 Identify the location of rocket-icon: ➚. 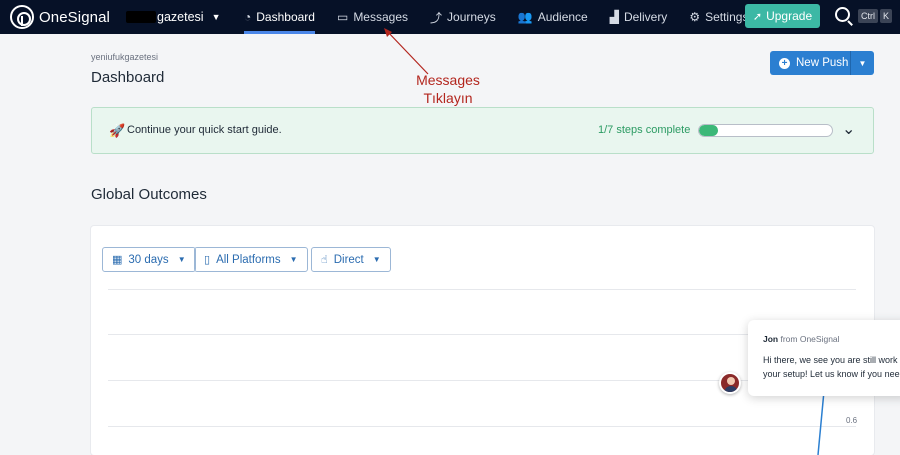
(757, 16).